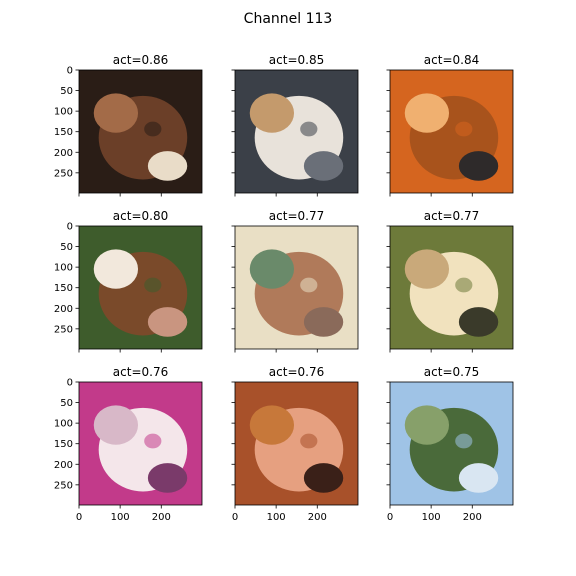 The height and width of the screenshot is (576, 576). I want to click on panel: act=0.75 0 100 200, so click(450, 444).